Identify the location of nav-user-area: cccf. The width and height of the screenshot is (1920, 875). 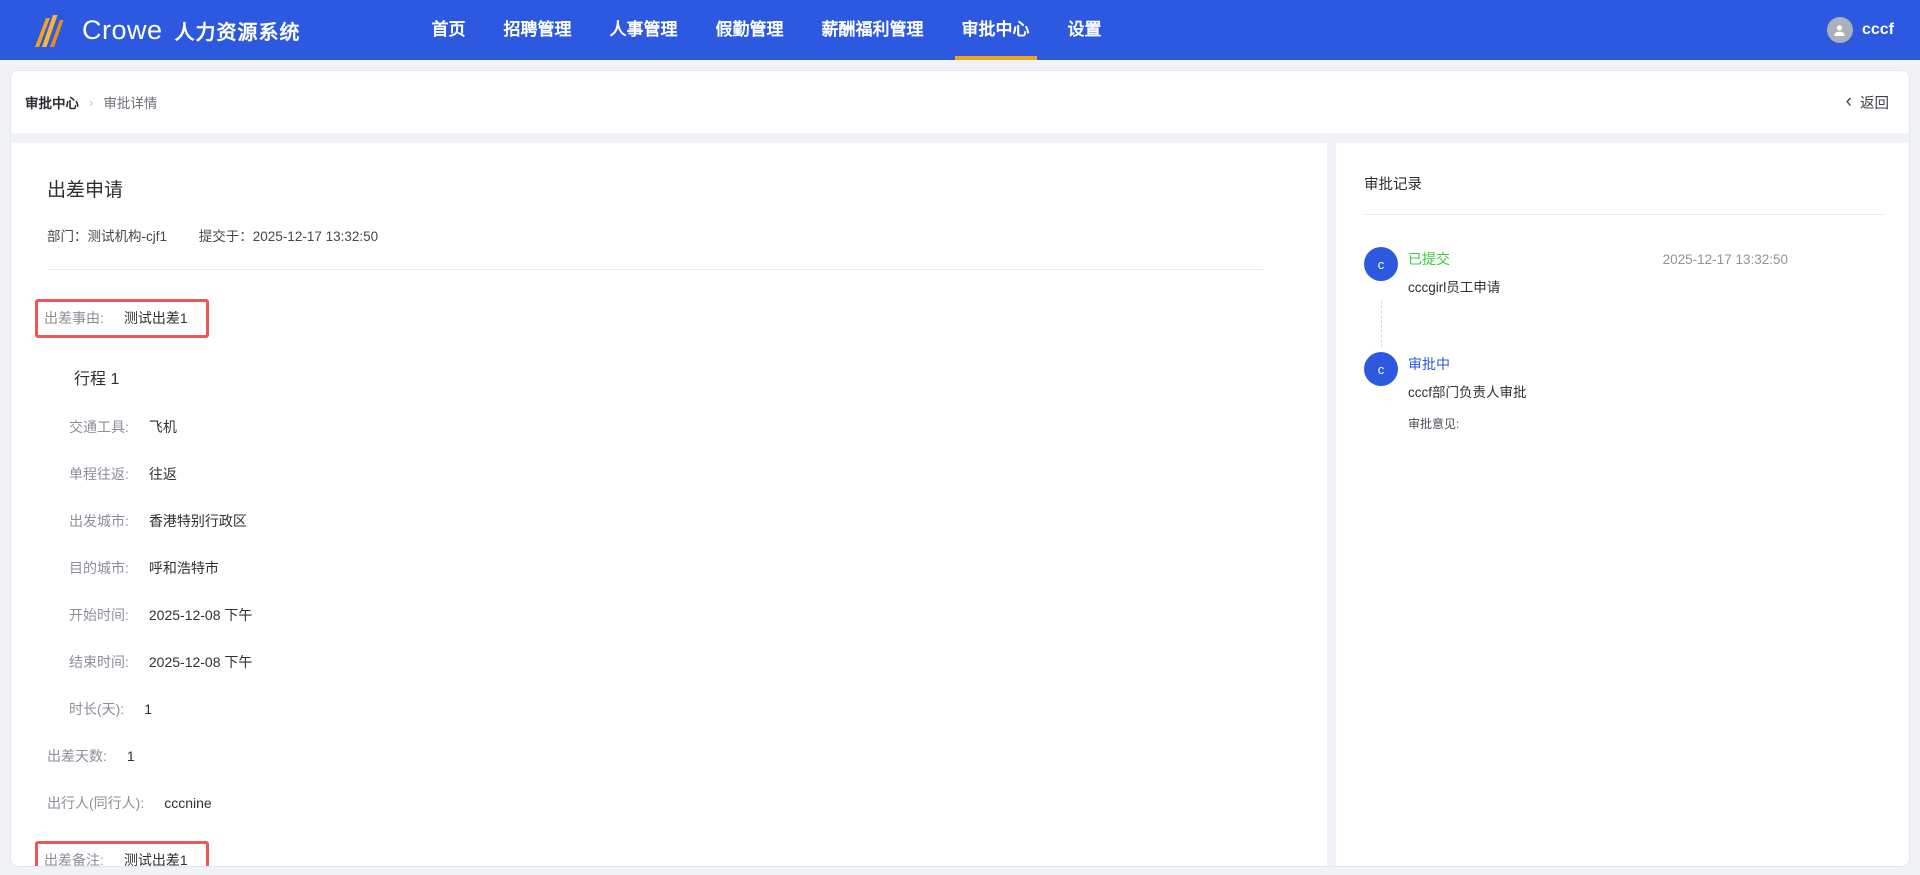
(1860, 30).